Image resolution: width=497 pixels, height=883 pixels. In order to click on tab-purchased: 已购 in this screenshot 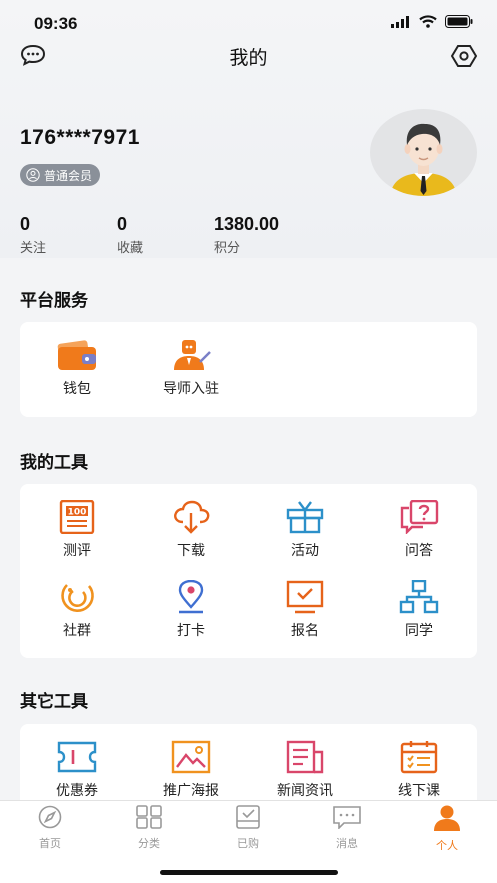, I will do `click(248, 828)`.